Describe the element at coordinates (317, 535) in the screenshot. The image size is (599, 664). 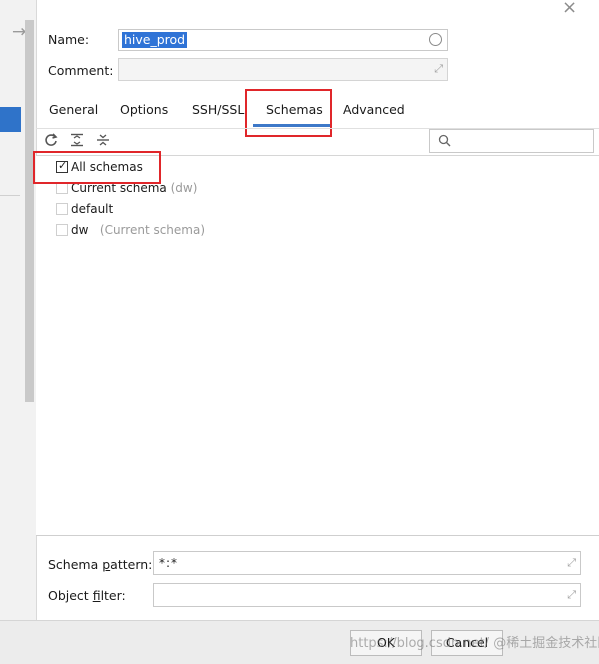
I see `list-bottom-border` at that location.